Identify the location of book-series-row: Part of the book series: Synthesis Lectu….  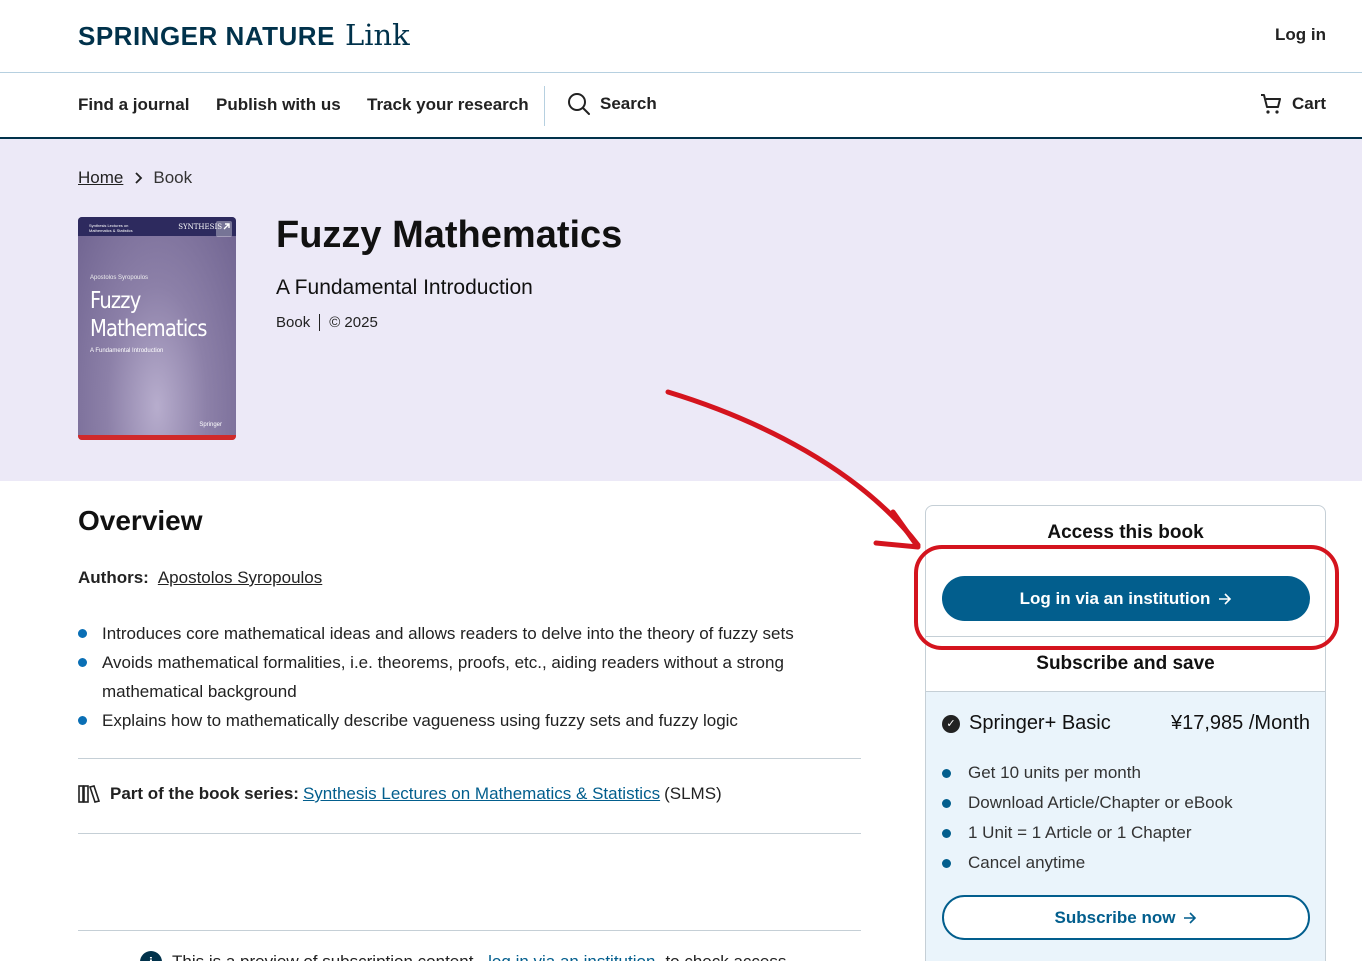
(400, 794).